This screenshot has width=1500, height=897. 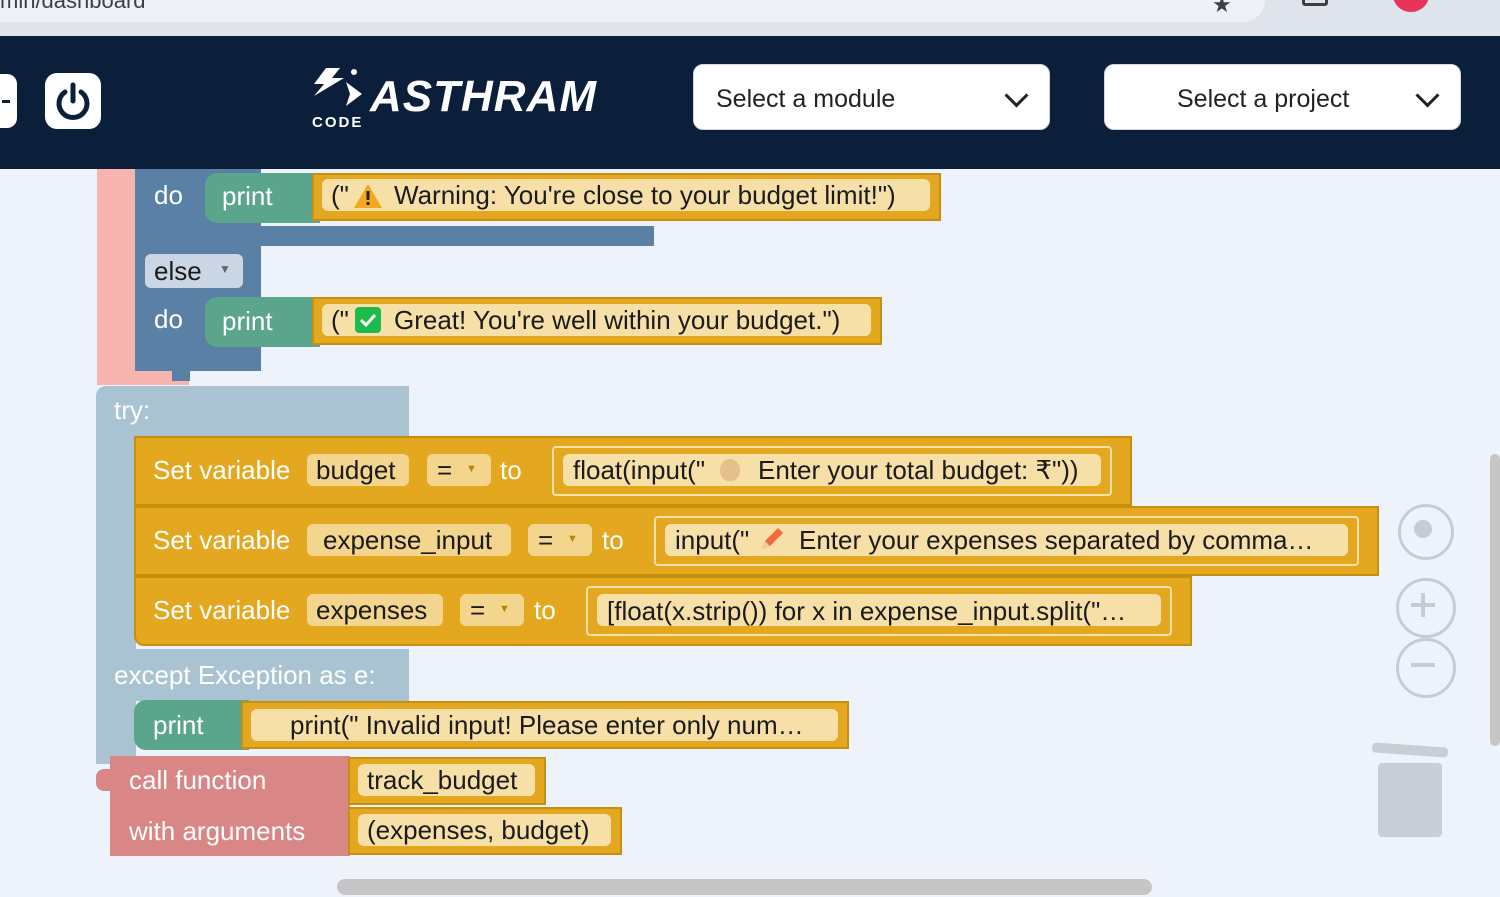 I want to click on back-arrow-icon, so click(x=6, y=101).